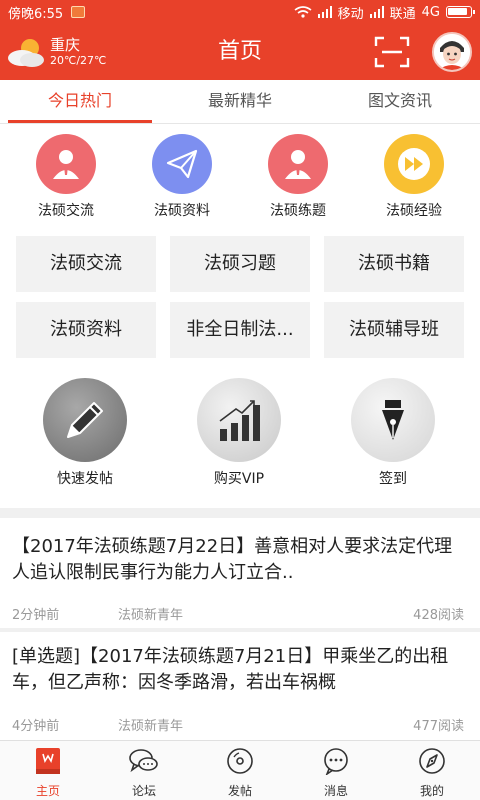 Image resolution: width=480 pixels, height=800 pixels. I want to click on news-reads: 477阅读, so click(438, 726).